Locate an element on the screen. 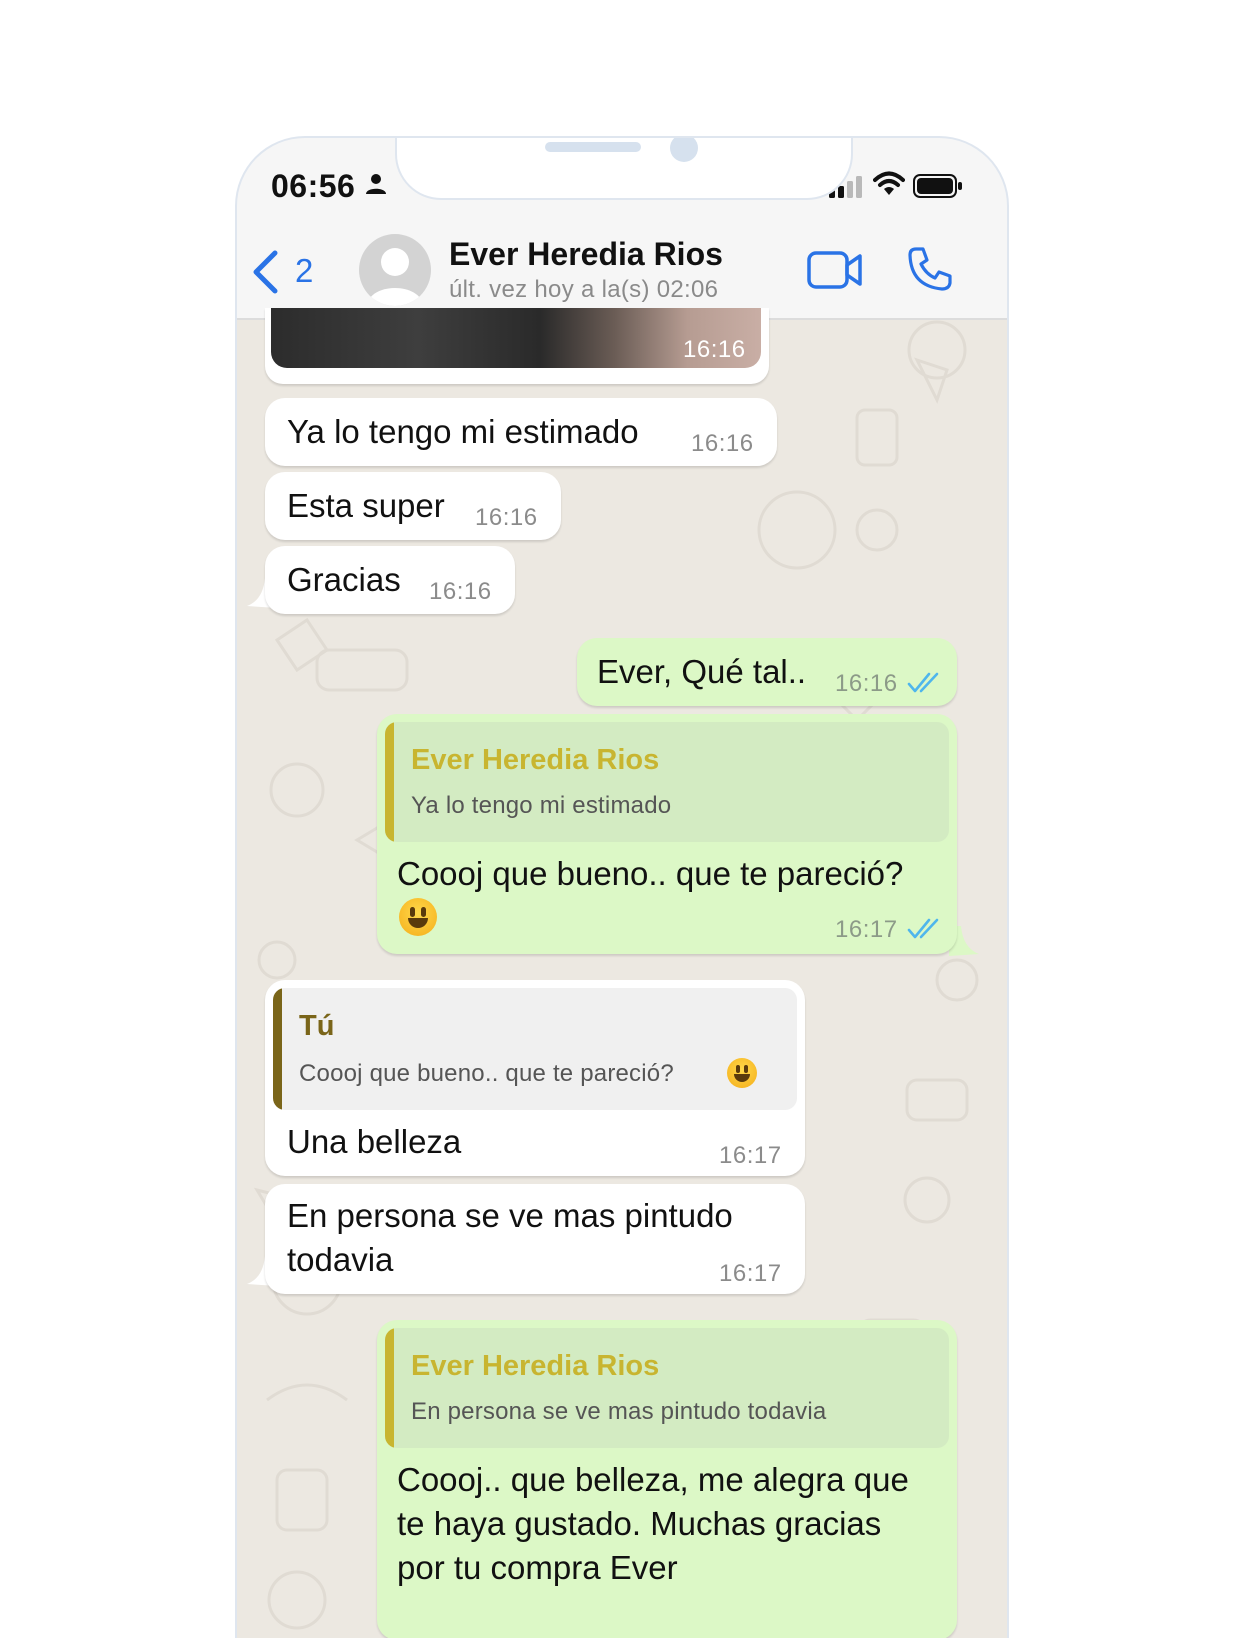 The image size is (1240, 1638). status-time: 06:56 is located at coordinates (313, 186).